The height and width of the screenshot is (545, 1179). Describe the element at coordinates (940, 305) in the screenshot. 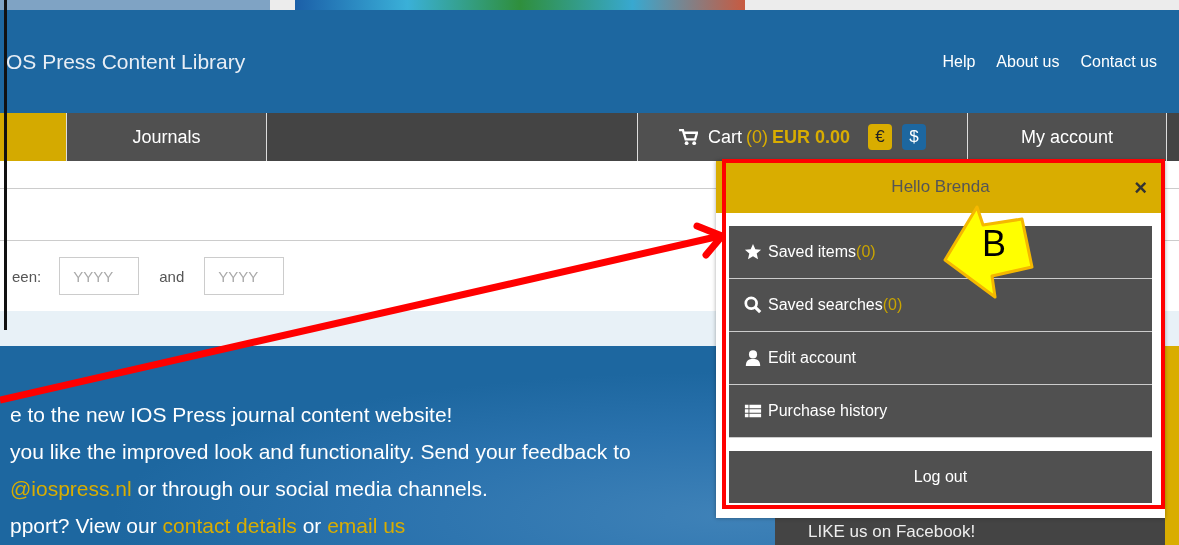

I see `menu-item: Saved searches(0)` at that location.